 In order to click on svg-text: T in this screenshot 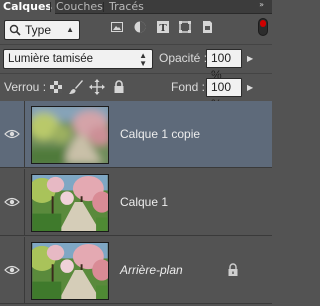, I will do `click(163, 28)`.